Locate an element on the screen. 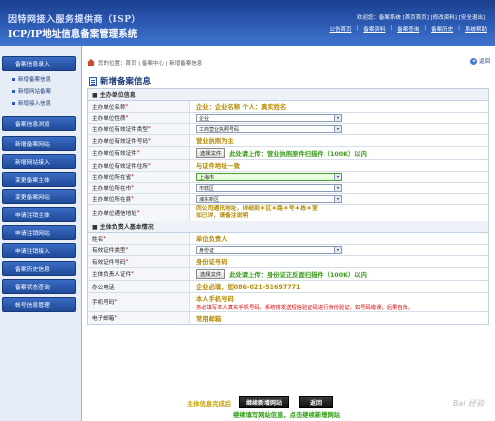  back-link: ◂ 返回 is located at coordinates (479, 61).